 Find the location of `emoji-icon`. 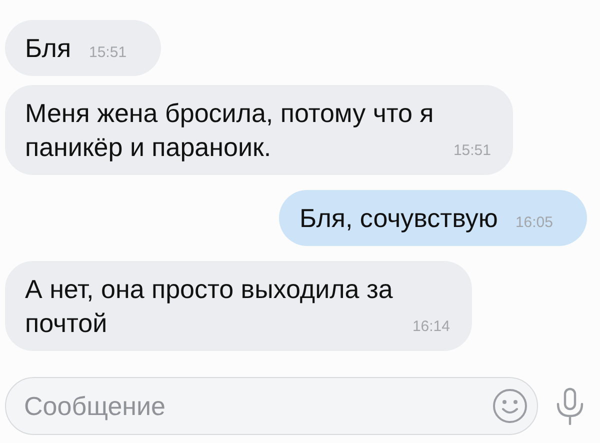

emoji-icon is located at coordinates (510, 406).